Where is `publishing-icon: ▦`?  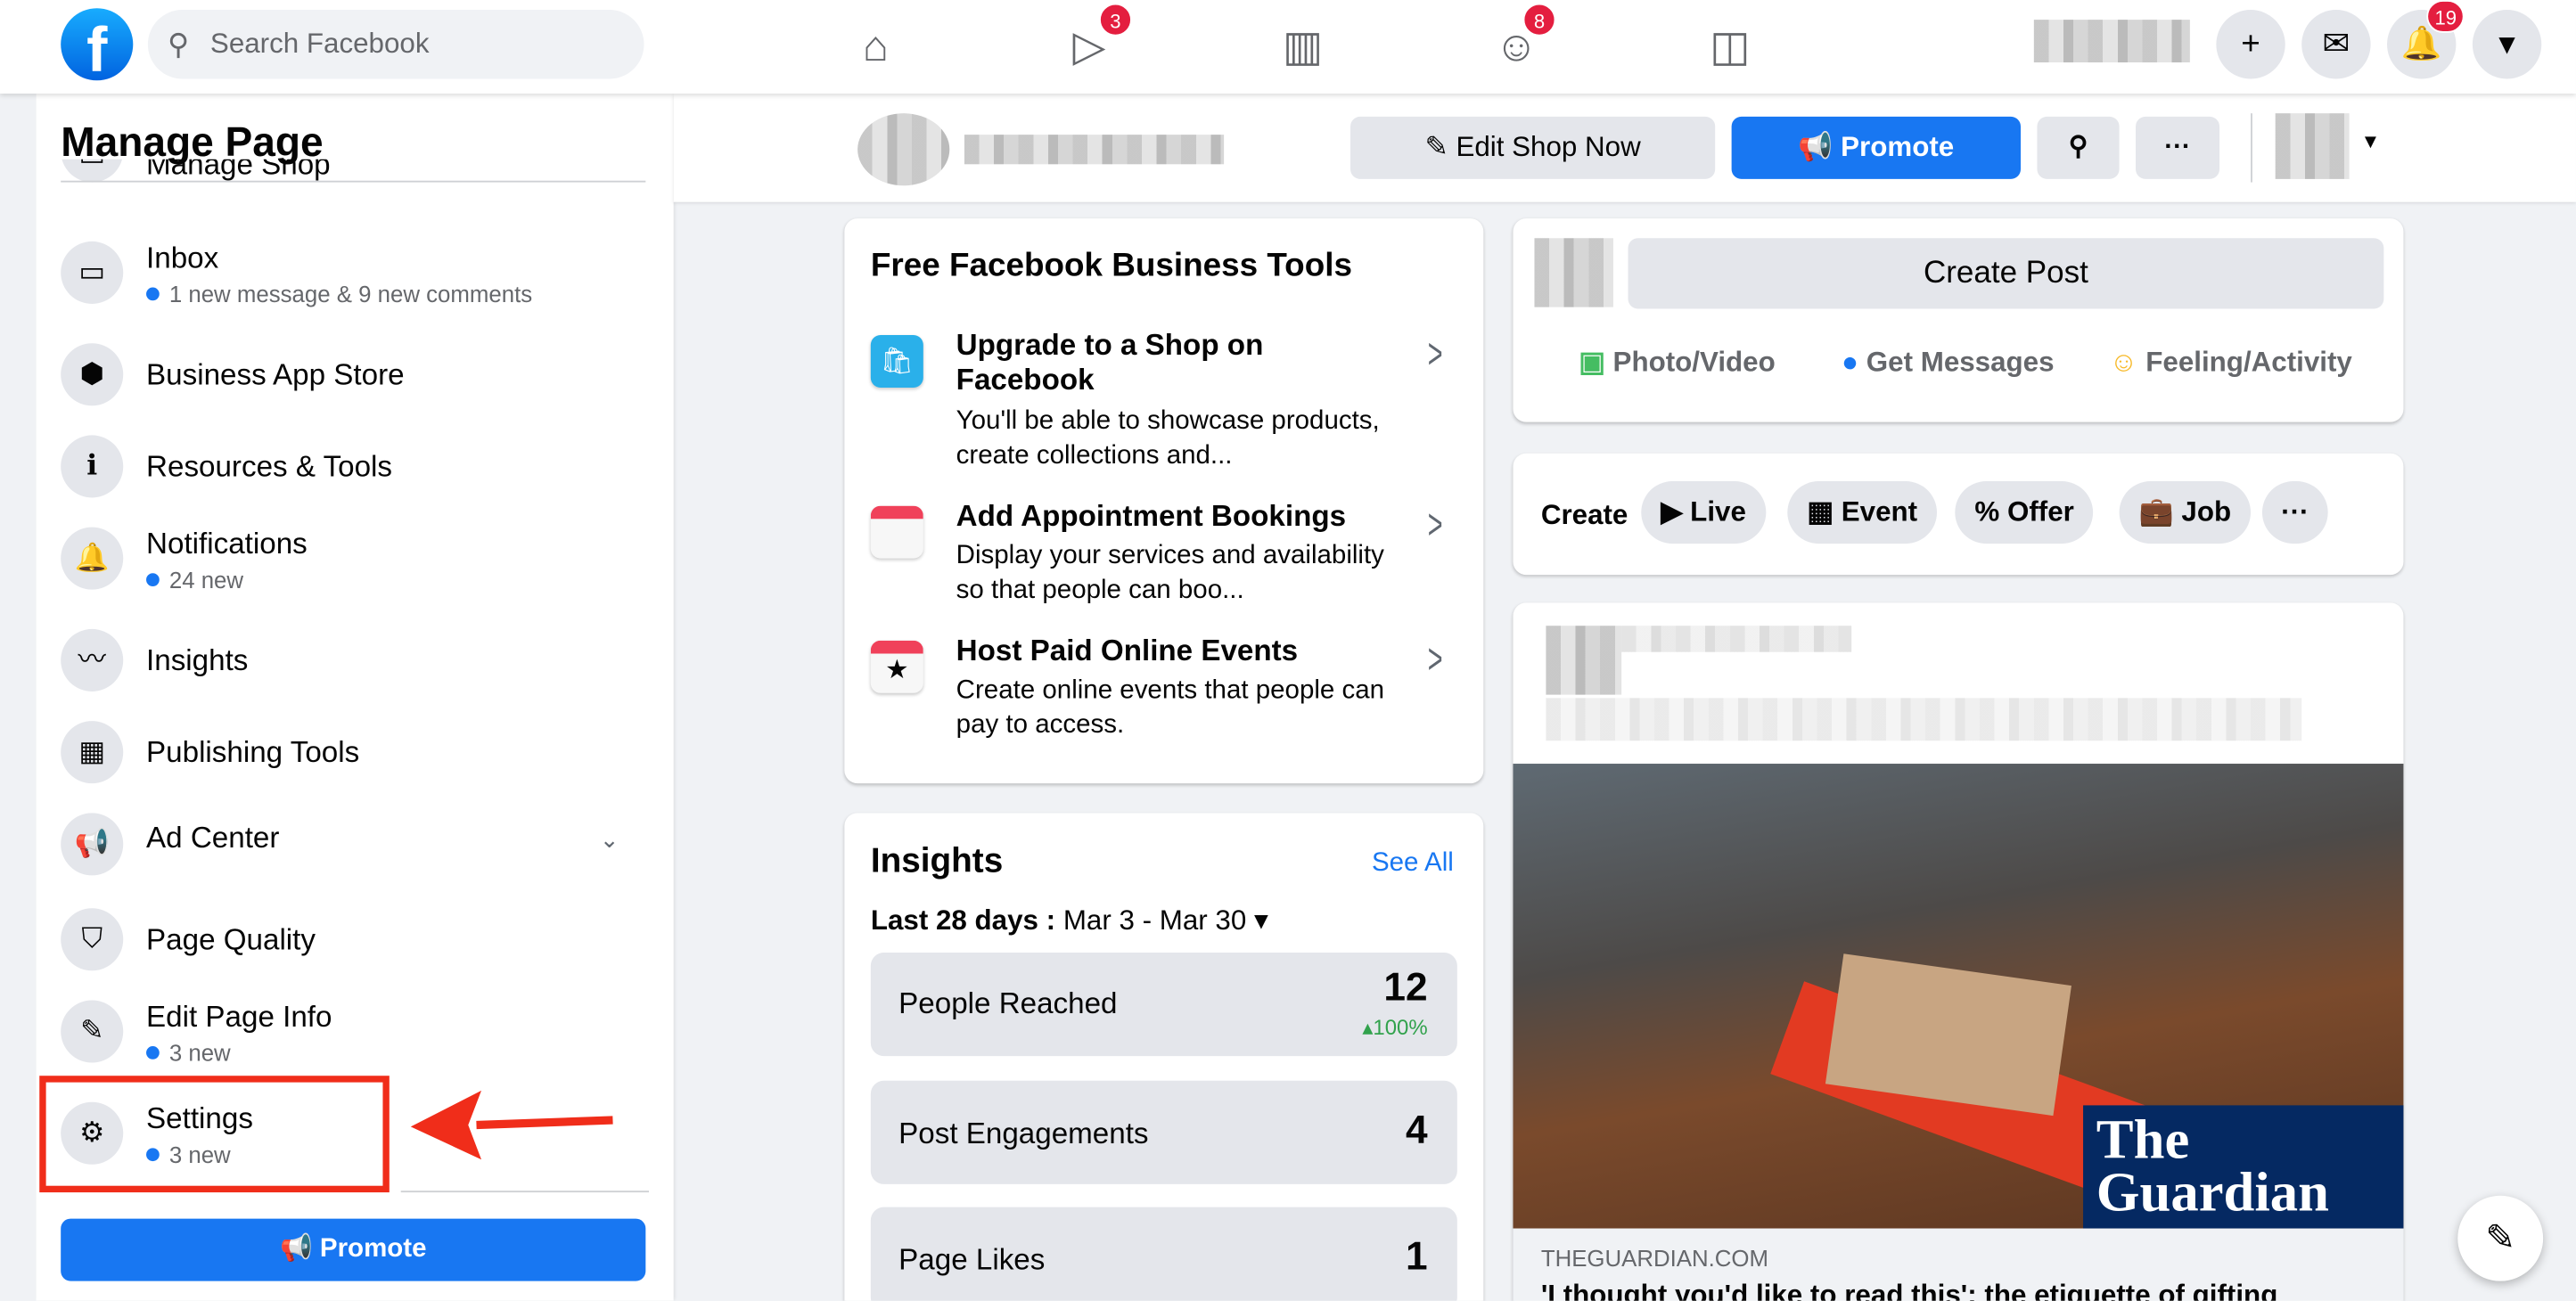
publishing-icon: ▦ is located at coordinates (92, 752).